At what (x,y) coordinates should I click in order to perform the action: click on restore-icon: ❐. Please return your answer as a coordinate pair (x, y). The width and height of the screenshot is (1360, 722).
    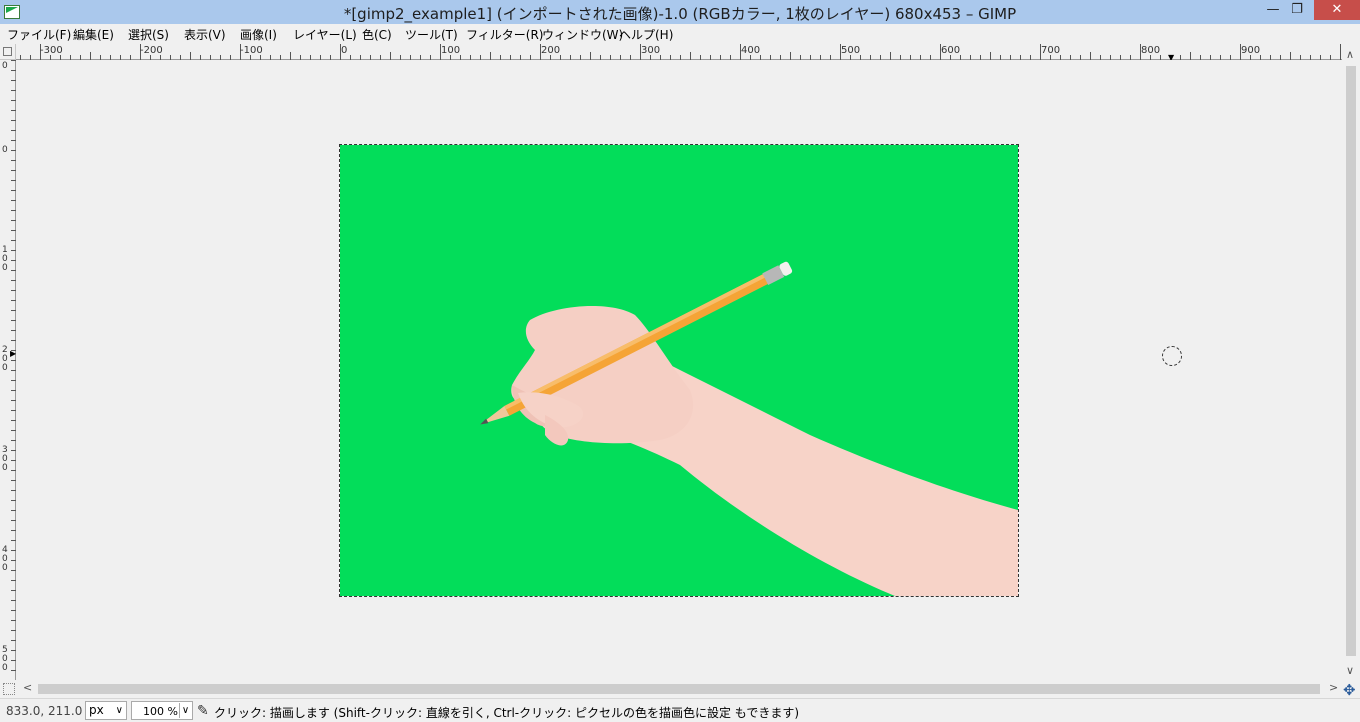
    Looking at the image, I should click on (1297, 9).